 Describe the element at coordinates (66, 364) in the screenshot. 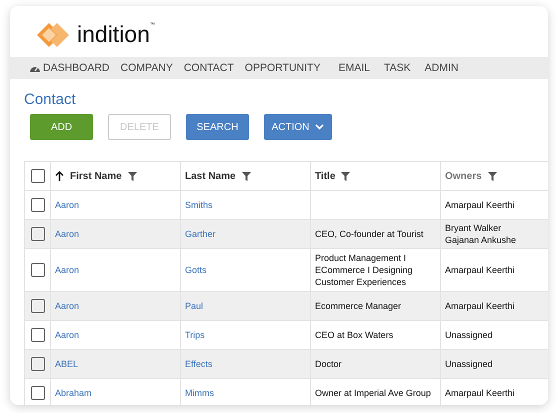

I see `first-name-link: ABEL` at that location.